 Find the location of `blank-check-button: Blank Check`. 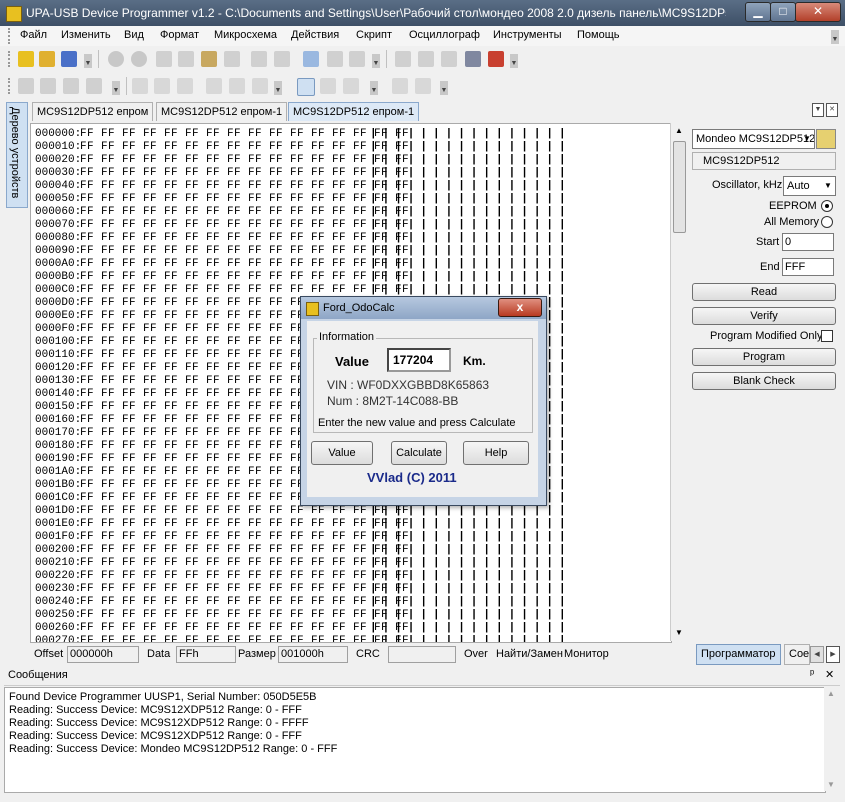

blank-check-button: Blank Check is located at coordinates (764, 381).